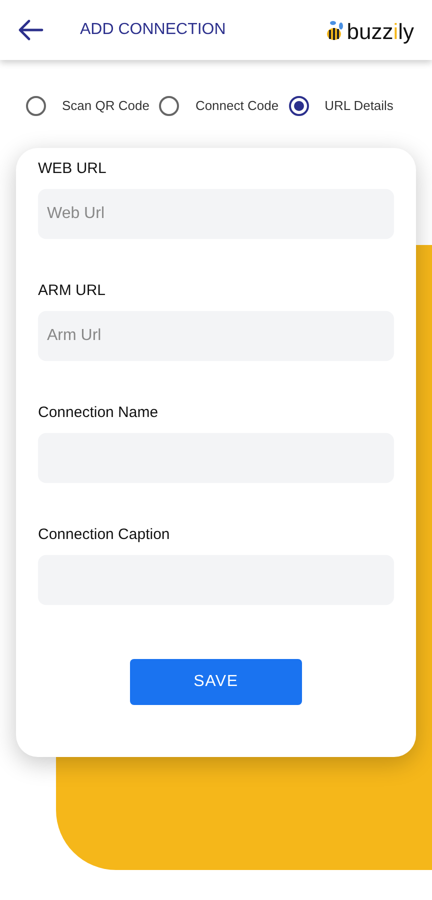 Image resolution: width=432 pixels, height=900 pixels. I want to click on back-icon, so click(31, 30).